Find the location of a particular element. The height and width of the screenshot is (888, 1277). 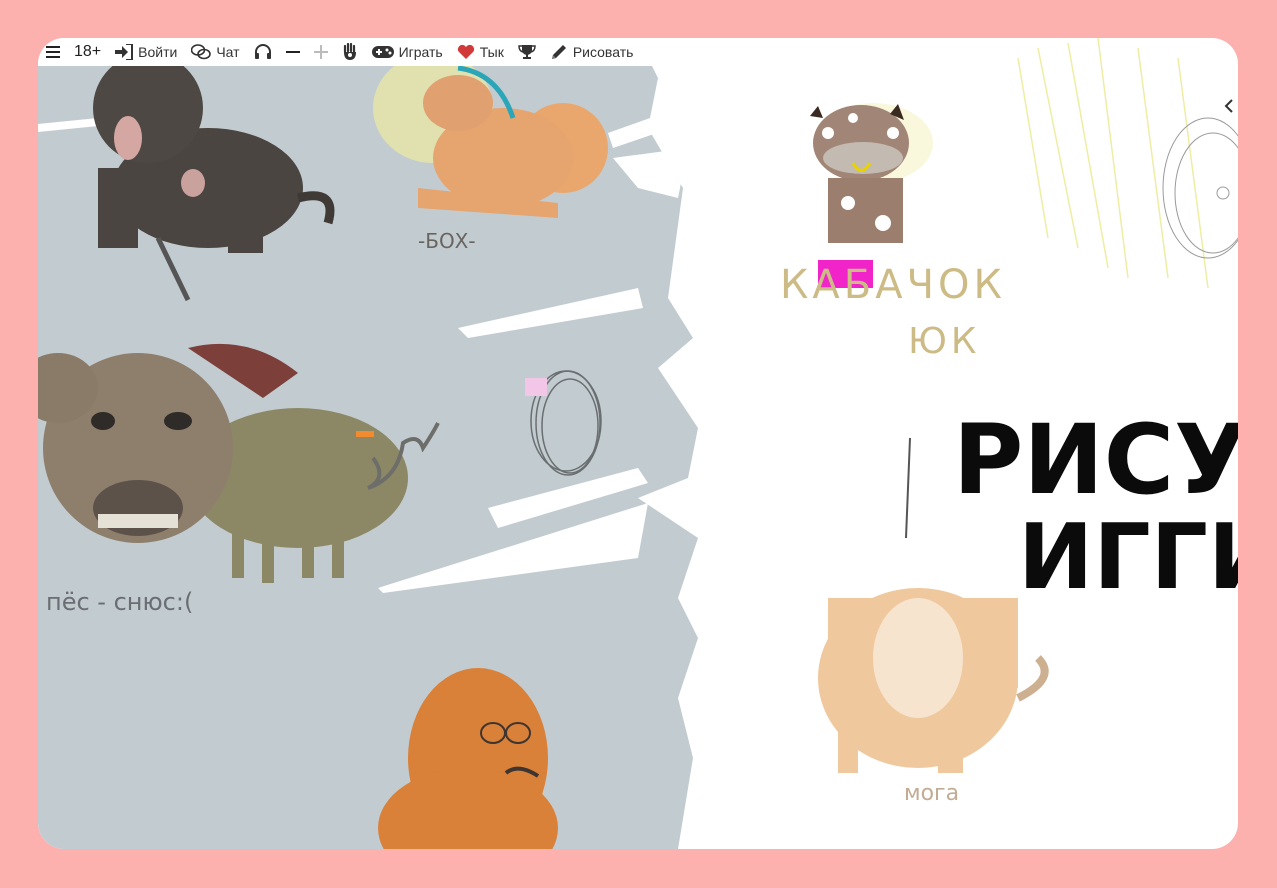

audio-button is located at coordinates (263, 52).